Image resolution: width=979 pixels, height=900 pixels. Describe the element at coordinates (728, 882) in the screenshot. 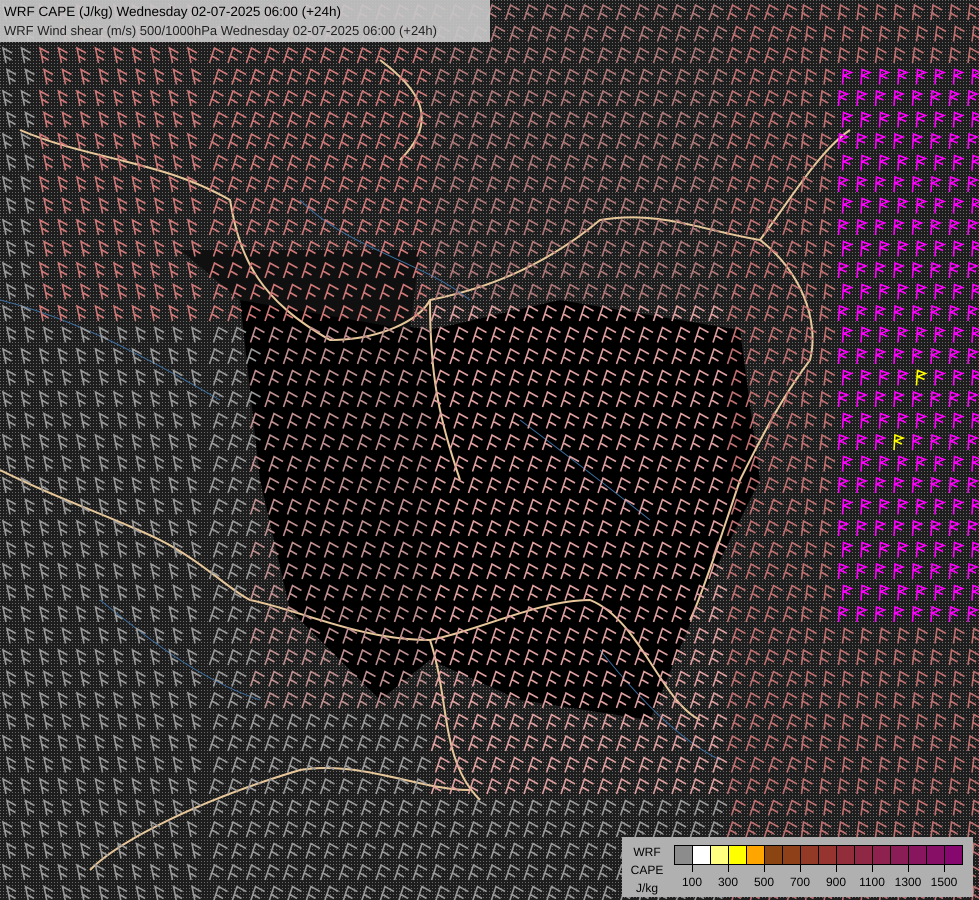

I see `legend-tick-label: 300` at that location.